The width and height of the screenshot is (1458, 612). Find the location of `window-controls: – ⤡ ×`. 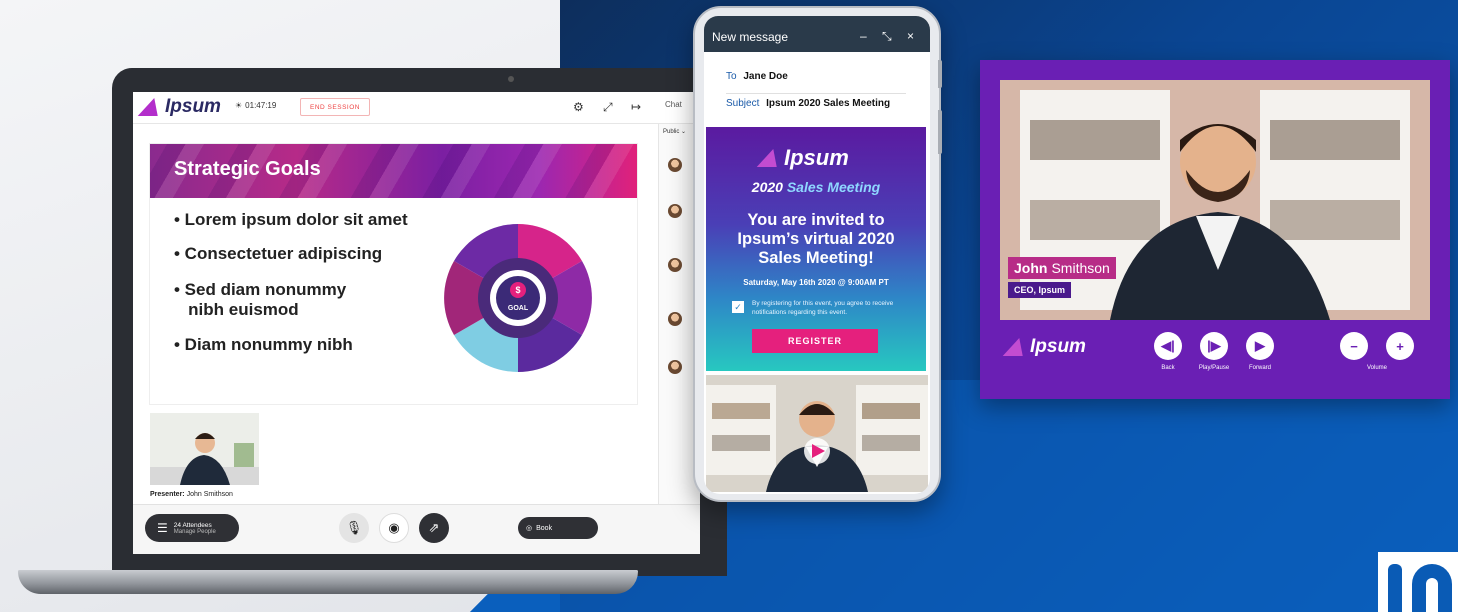

window-controls: – ⤡ × is located at coordinates (890, 36).